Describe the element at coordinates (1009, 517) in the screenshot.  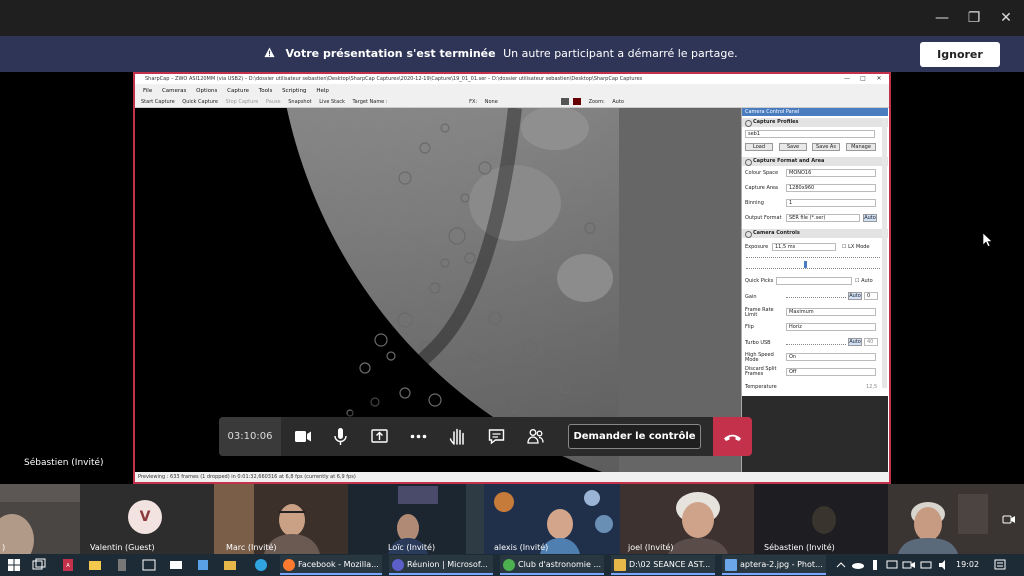
I see `camera-off-icon` at that location.